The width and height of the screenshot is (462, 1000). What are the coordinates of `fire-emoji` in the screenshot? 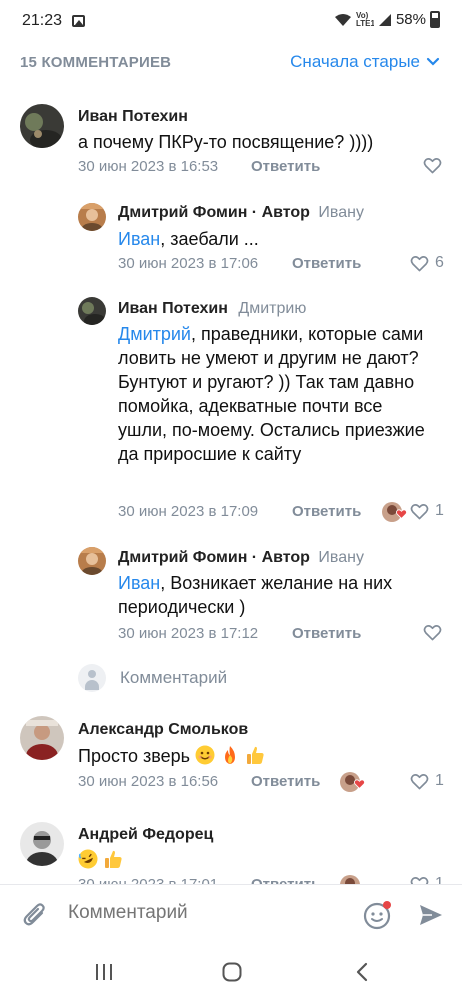 It's located at (230, 755).